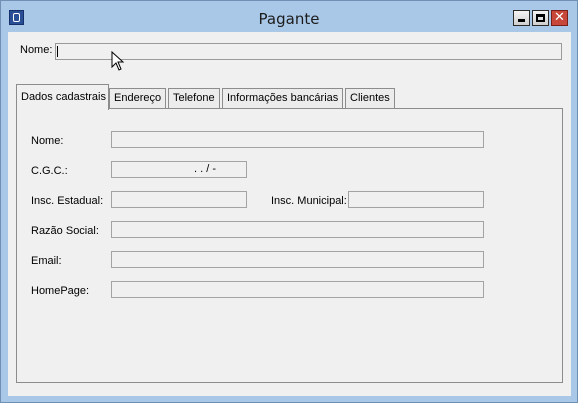  I want to click on mouse-pointer-icon, so click(118, 61).